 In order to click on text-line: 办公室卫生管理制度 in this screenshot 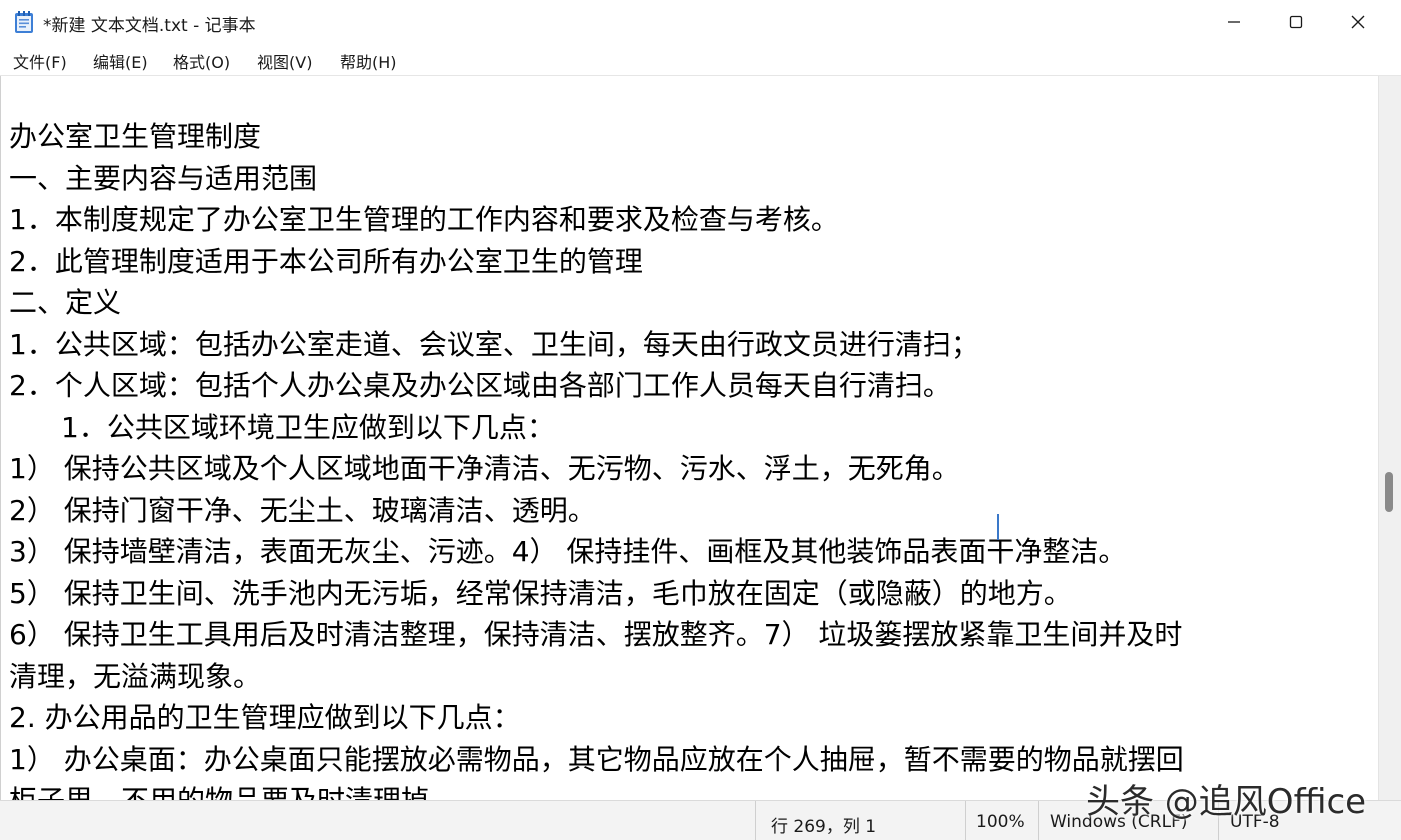, I will do `click(135, 136)`.